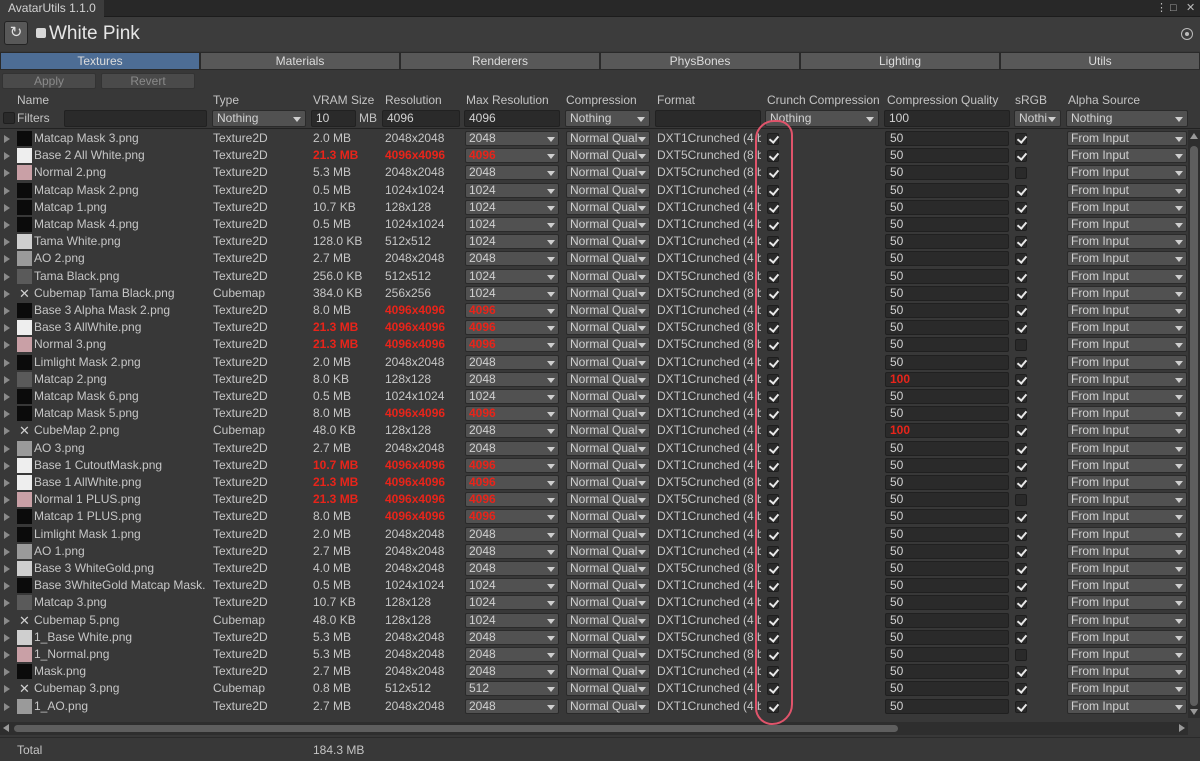  I want to click on tab-physbones: PhysBones, so click(700, 61).